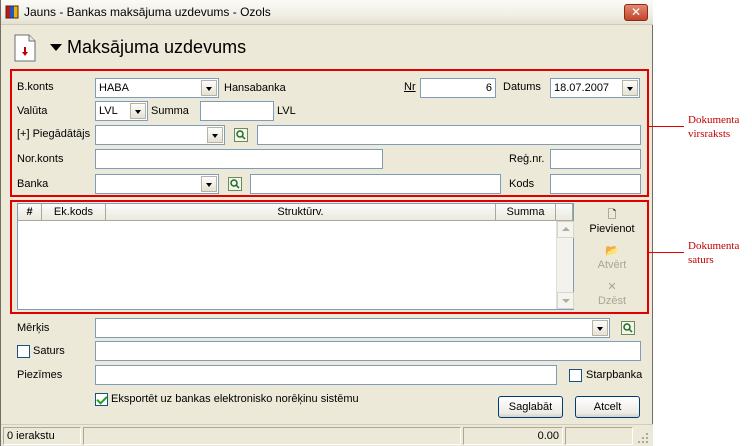  I want to click on bank-name-field: Hansabanka, so click(310, 88).